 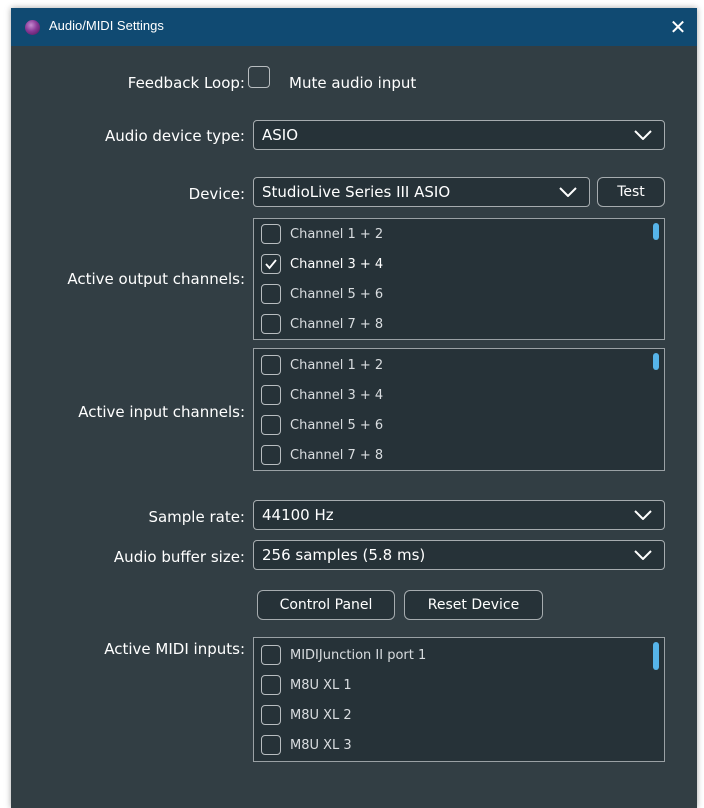 I want to click on list-item: M8U XL 3, so click(x=306, y=745).